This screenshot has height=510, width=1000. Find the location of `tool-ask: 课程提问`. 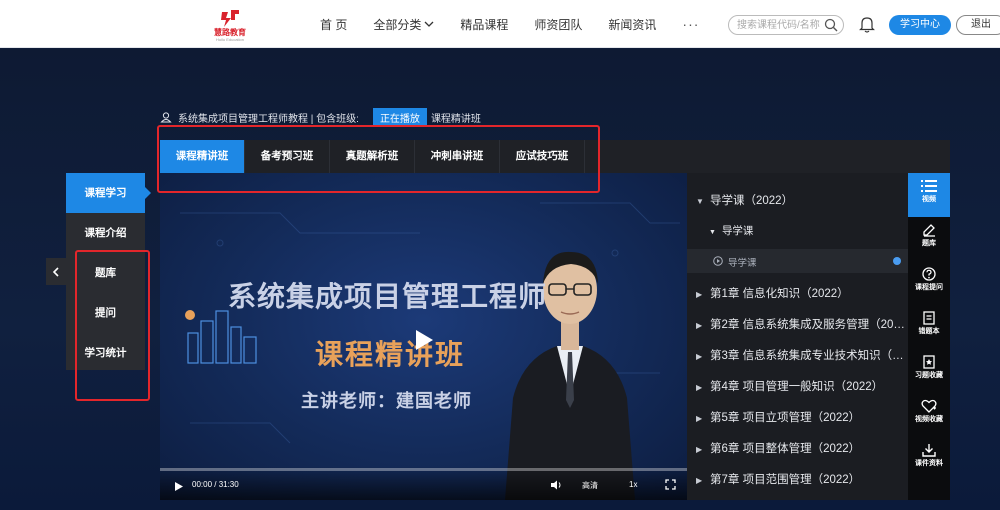

tool-ask: 课程提问 is located at coordinates (929, 283).